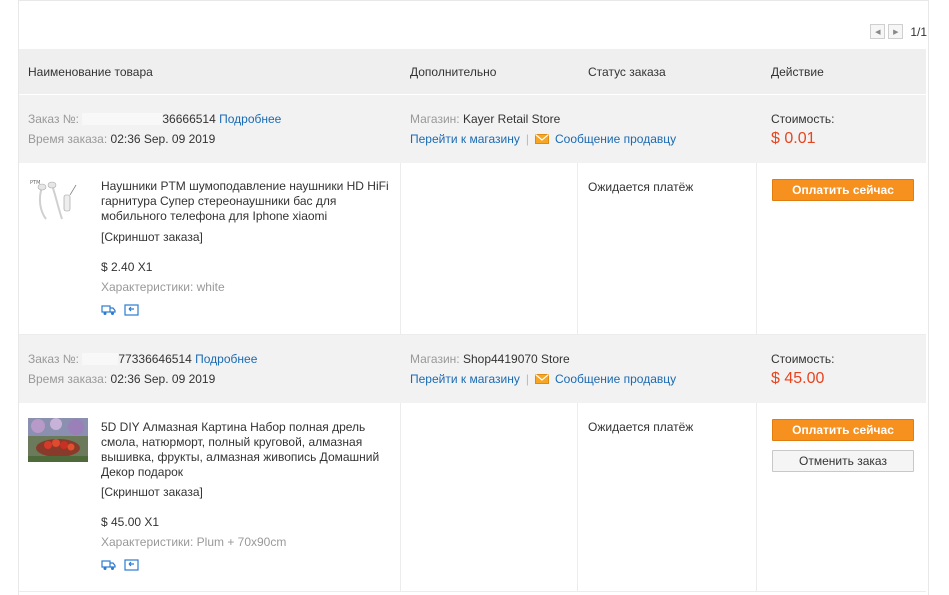  Describe the element at coordinates (516, 359) in the screenshot. I see `store-name: Shop4419070 Store` at that location.